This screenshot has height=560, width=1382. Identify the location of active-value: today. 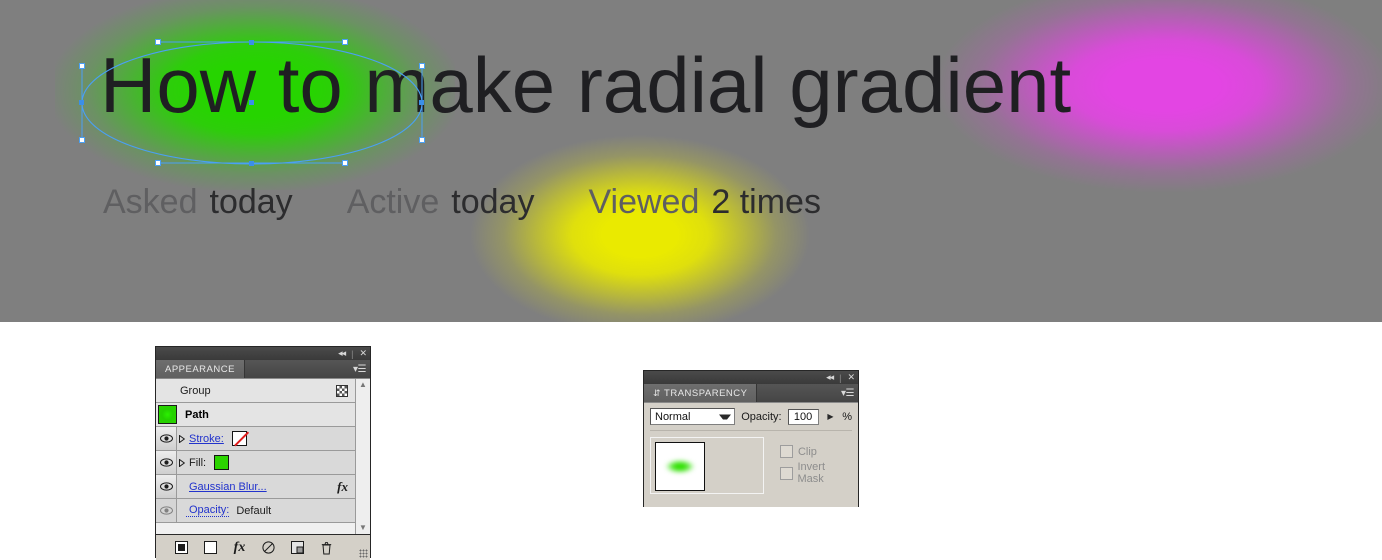
(493, 202).